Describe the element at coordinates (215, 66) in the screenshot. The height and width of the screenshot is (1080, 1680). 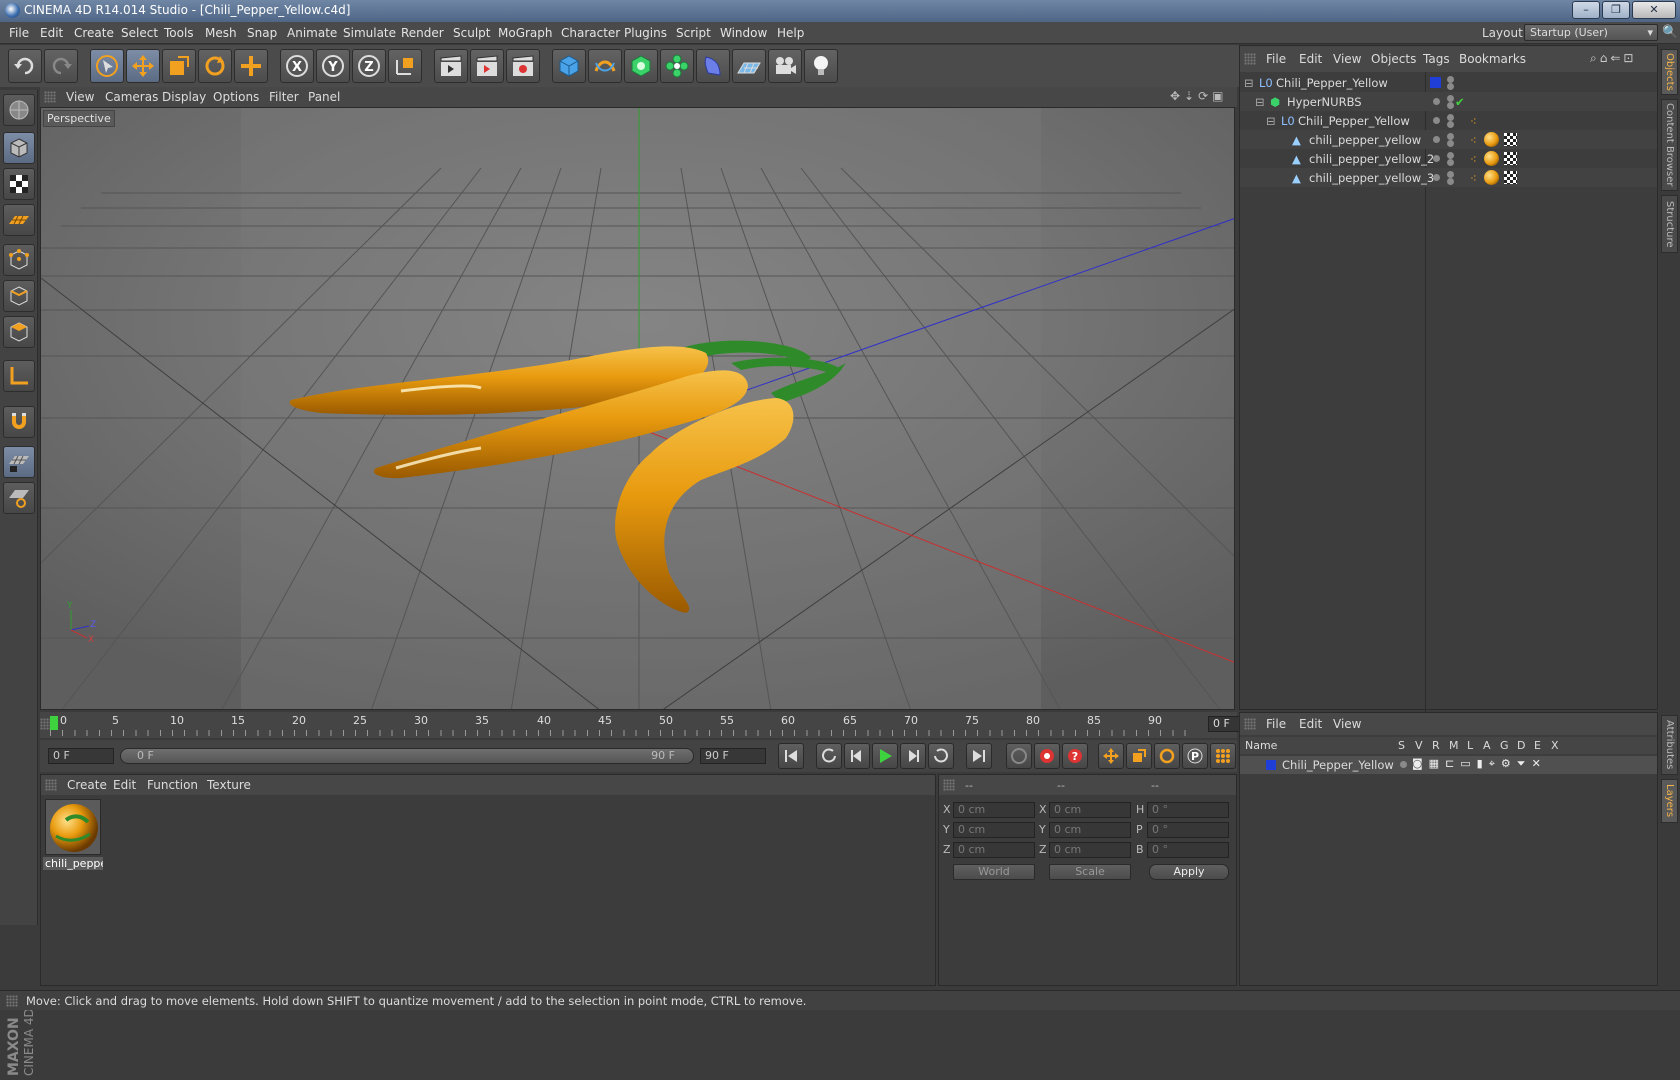
I see `rotate-tool-button` at that location.